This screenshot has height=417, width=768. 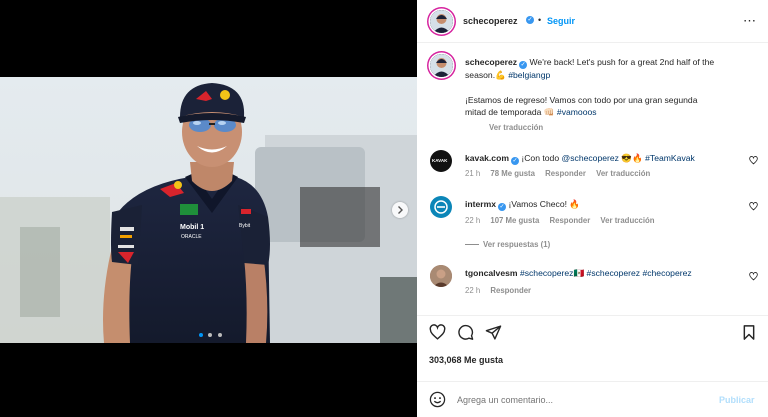 I want to click on post-header: schecoperez ✓ • Seguir ⋯, so click(x=592, y=21).